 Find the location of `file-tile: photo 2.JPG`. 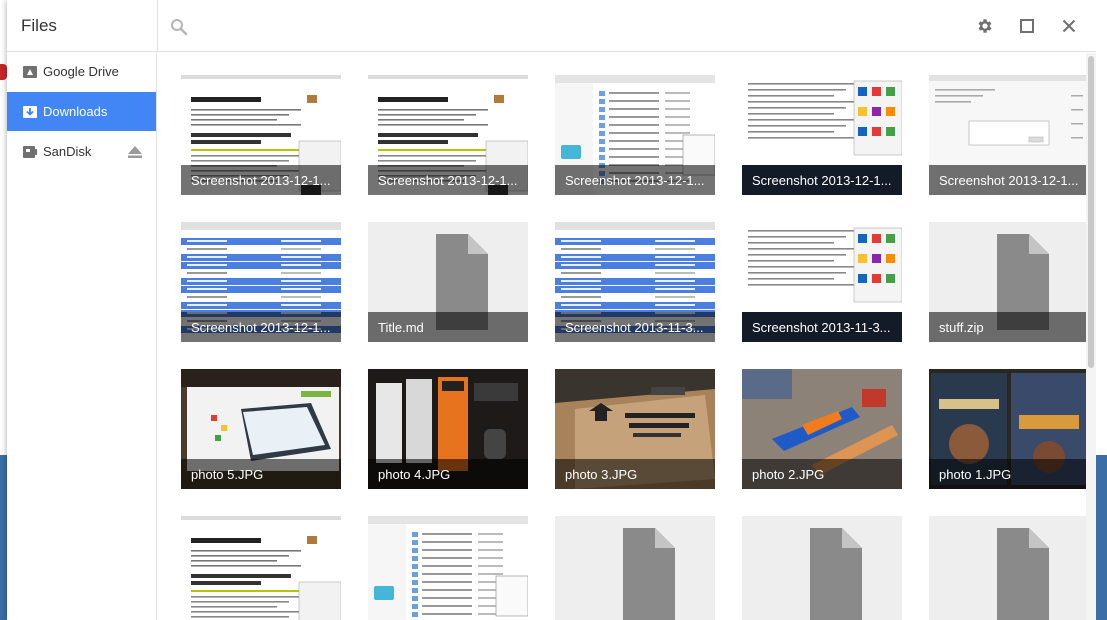

file-tile: photo 2.JPG is located at coordinates (822, 429).